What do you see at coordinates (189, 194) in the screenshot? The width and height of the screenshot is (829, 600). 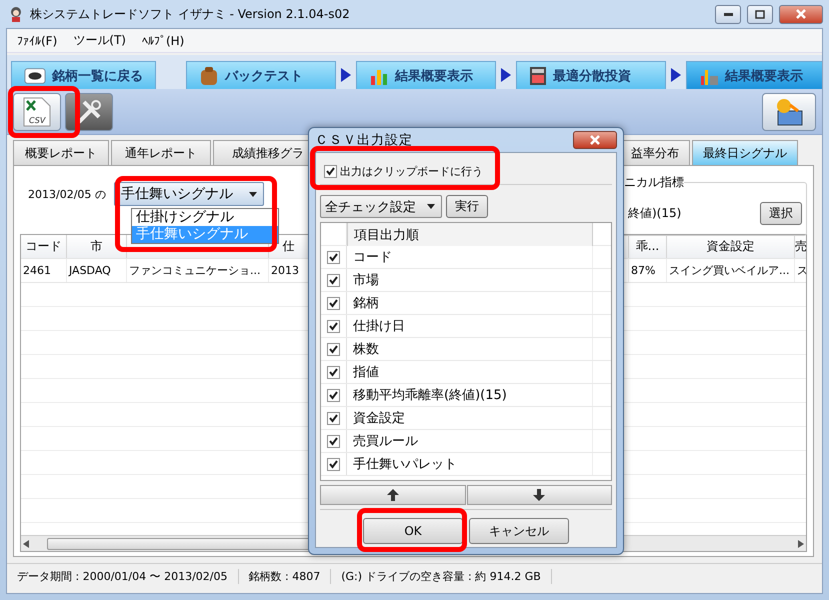 I see `signal-dropdown: 手仕舞いシグナル` at bounding box center [189, 194].